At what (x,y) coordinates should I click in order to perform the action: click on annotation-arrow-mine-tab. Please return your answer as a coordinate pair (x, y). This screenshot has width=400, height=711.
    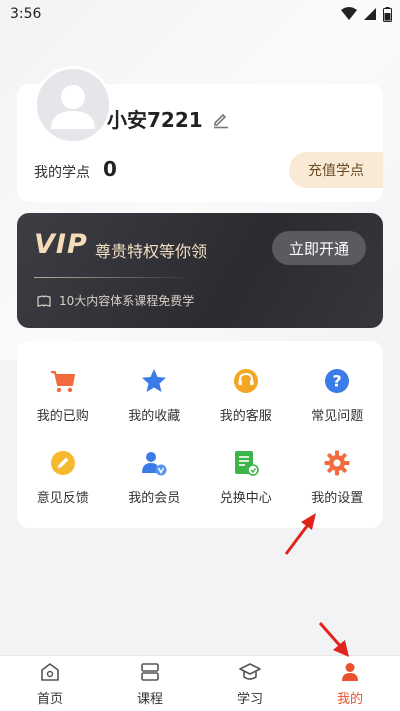
    Looking at the image, I should click on (333, 639).